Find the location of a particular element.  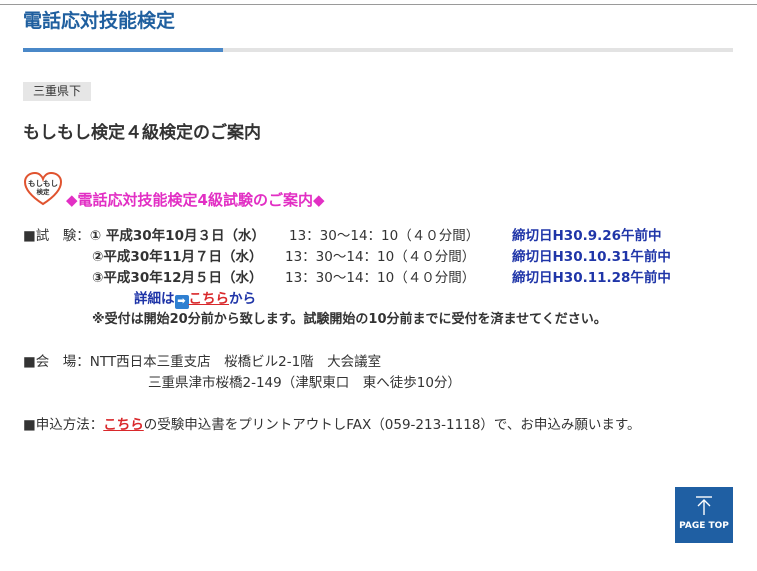

detail-suffix: から is located at coordinates (242, 299).